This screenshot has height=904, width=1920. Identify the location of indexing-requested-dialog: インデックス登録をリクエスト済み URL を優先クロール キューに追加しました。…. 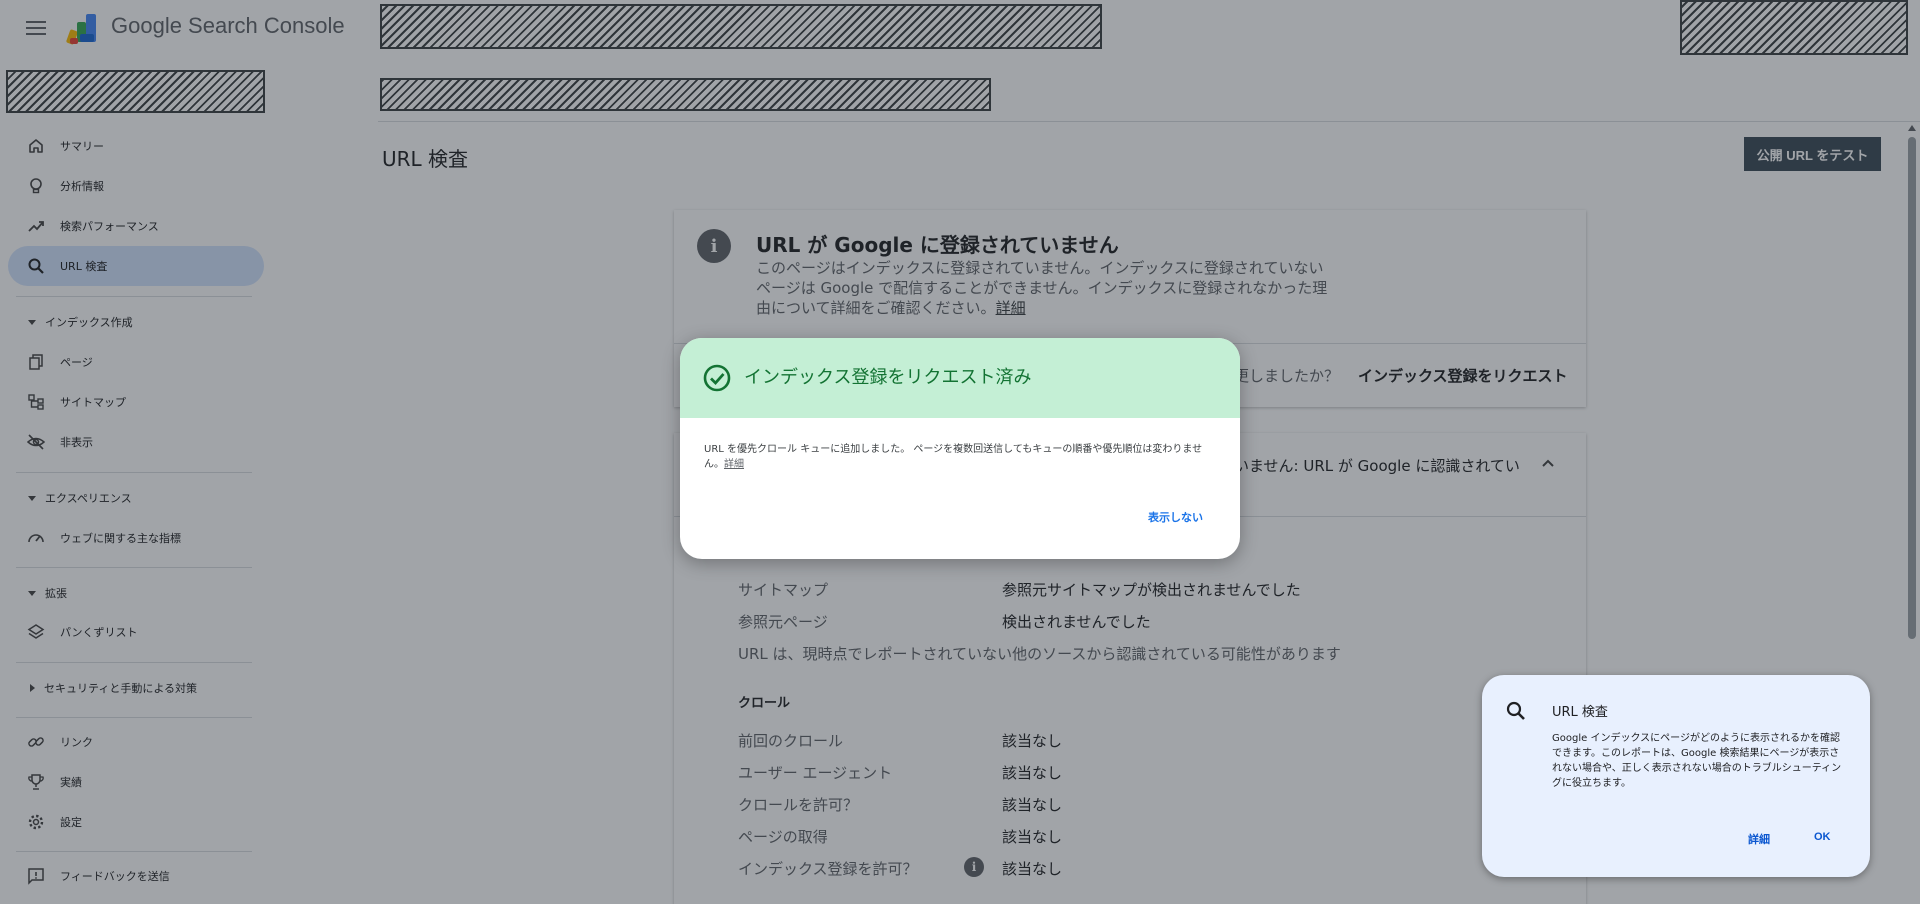
(960, 448).